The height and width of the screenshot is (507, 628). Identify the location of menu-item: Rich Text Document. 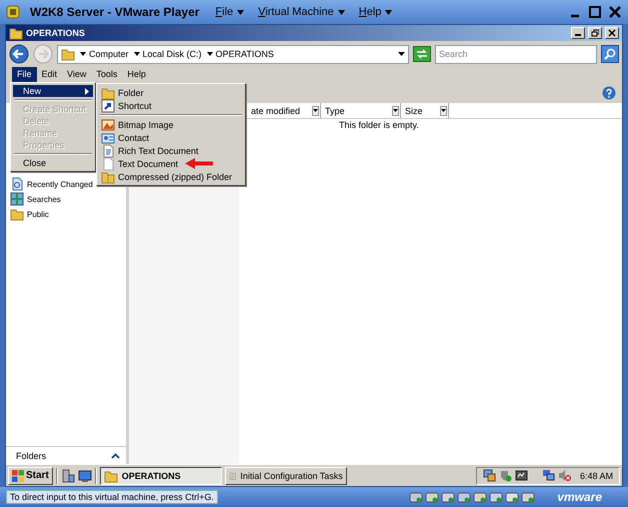
(171, 150).